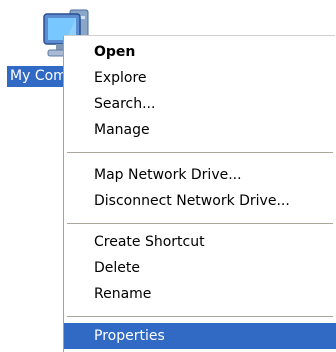 The image size is (336, 352). I want to click on my-computer-desktop-icon: My Computer, so click(44, 45).